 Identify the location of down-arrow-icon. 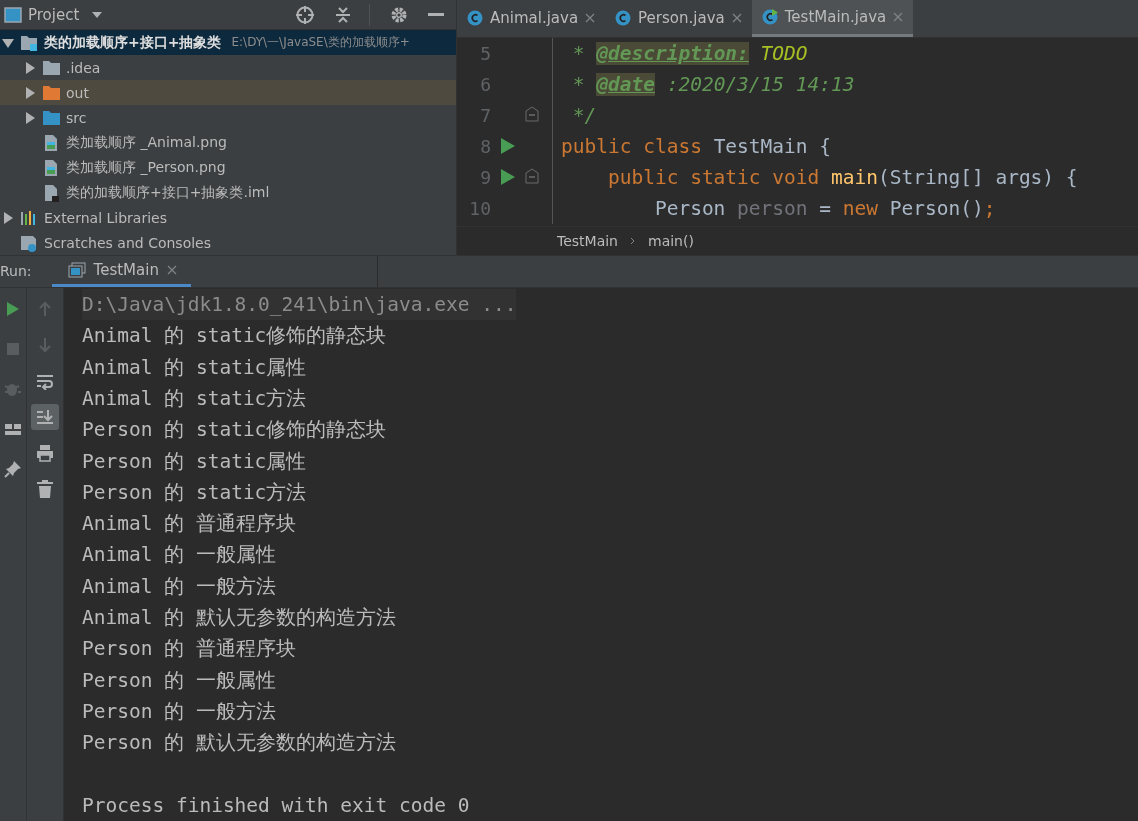
(45, 344).